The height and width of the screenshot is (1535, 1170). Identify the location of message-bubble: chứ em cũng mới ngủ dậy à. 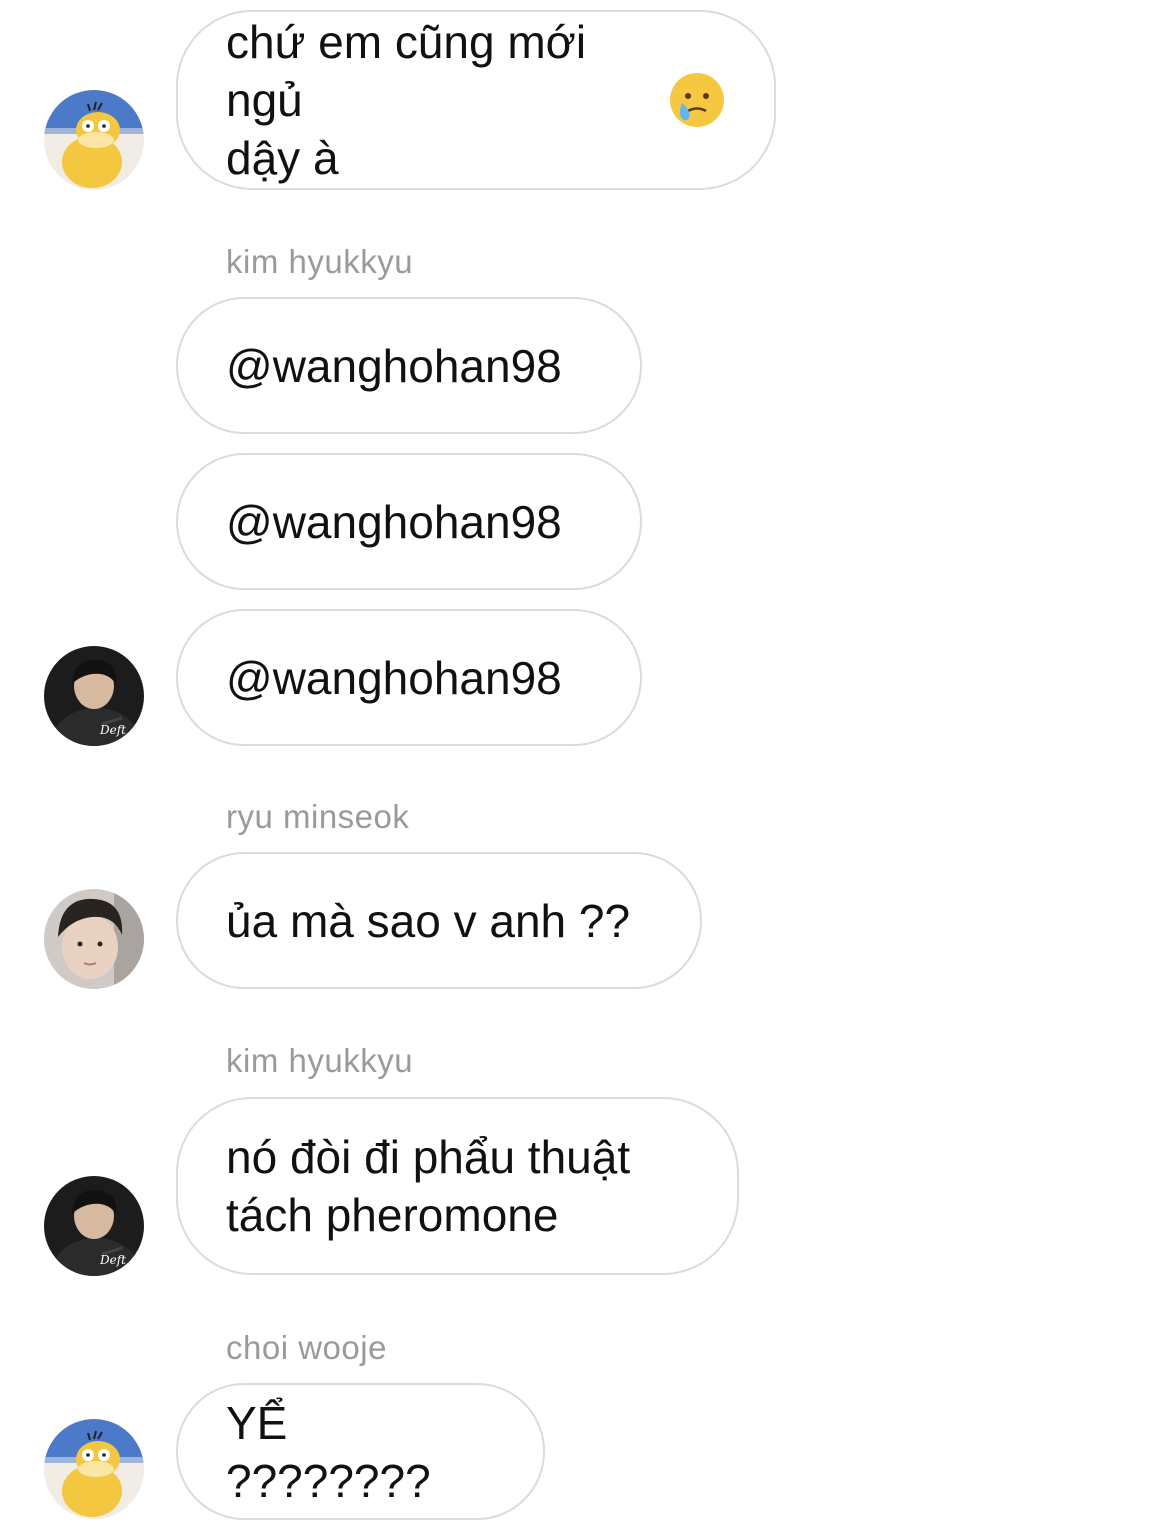
(476, 100).